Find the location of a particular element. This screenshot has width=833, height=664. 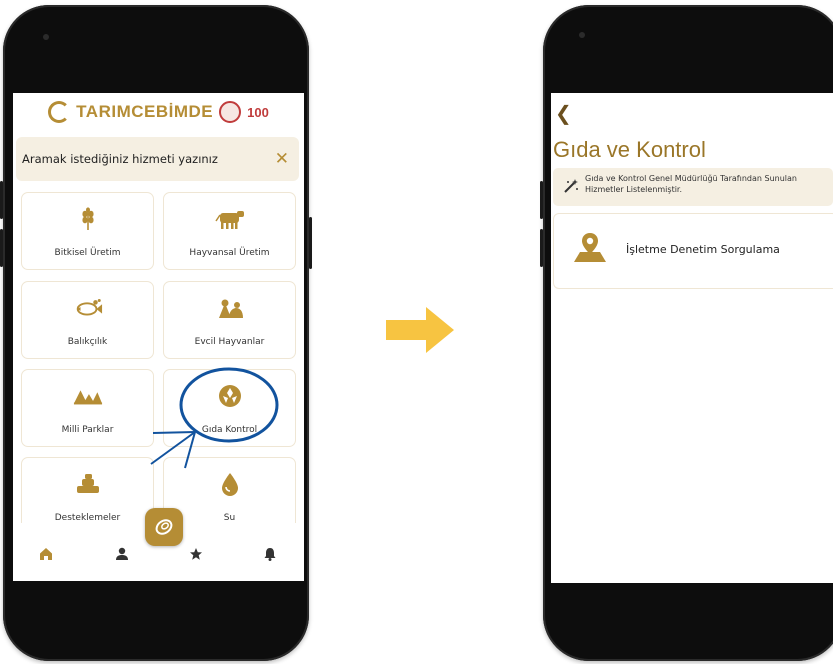

service-label: İşletme Denetim Sorgulama is located at coordinates (703, 249).